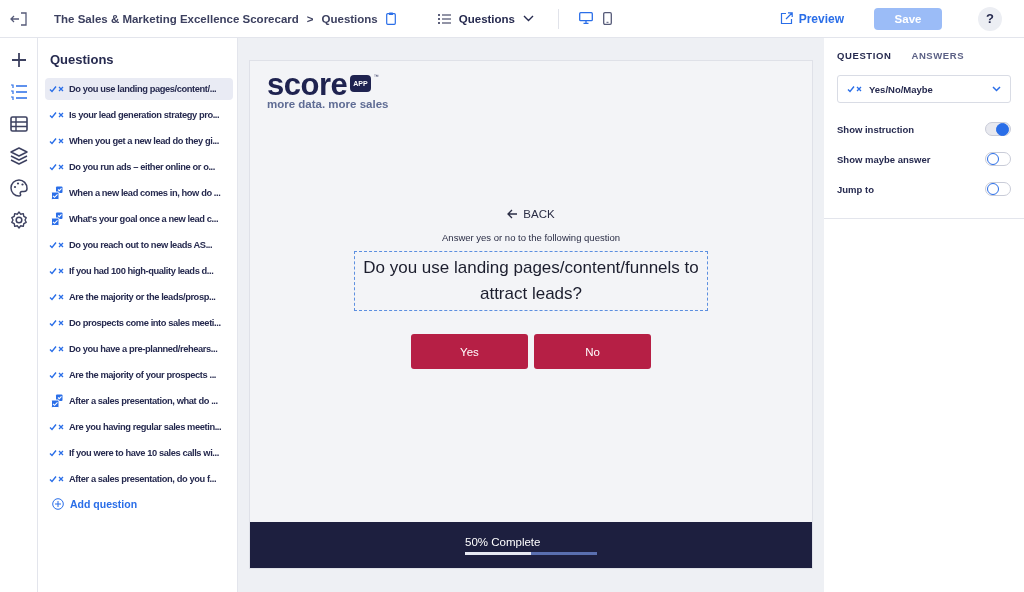  What do you see at coordinates (82, 59) in the screenshot?
I see `panel-title: Questions` at bounding box center [82, 59].